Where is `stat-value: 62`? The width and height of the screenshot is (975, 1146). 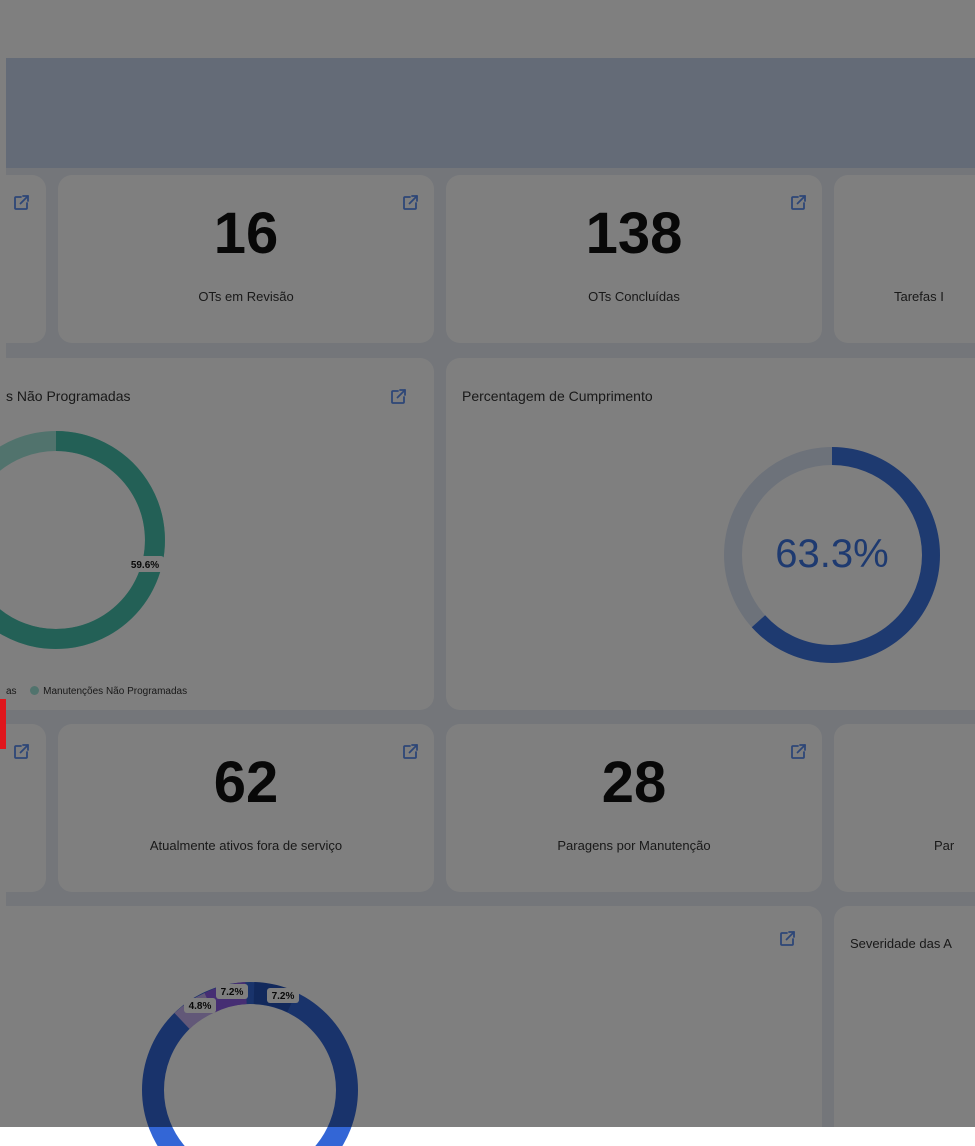 stat-value: 62 is located at coordinates (246, 782).